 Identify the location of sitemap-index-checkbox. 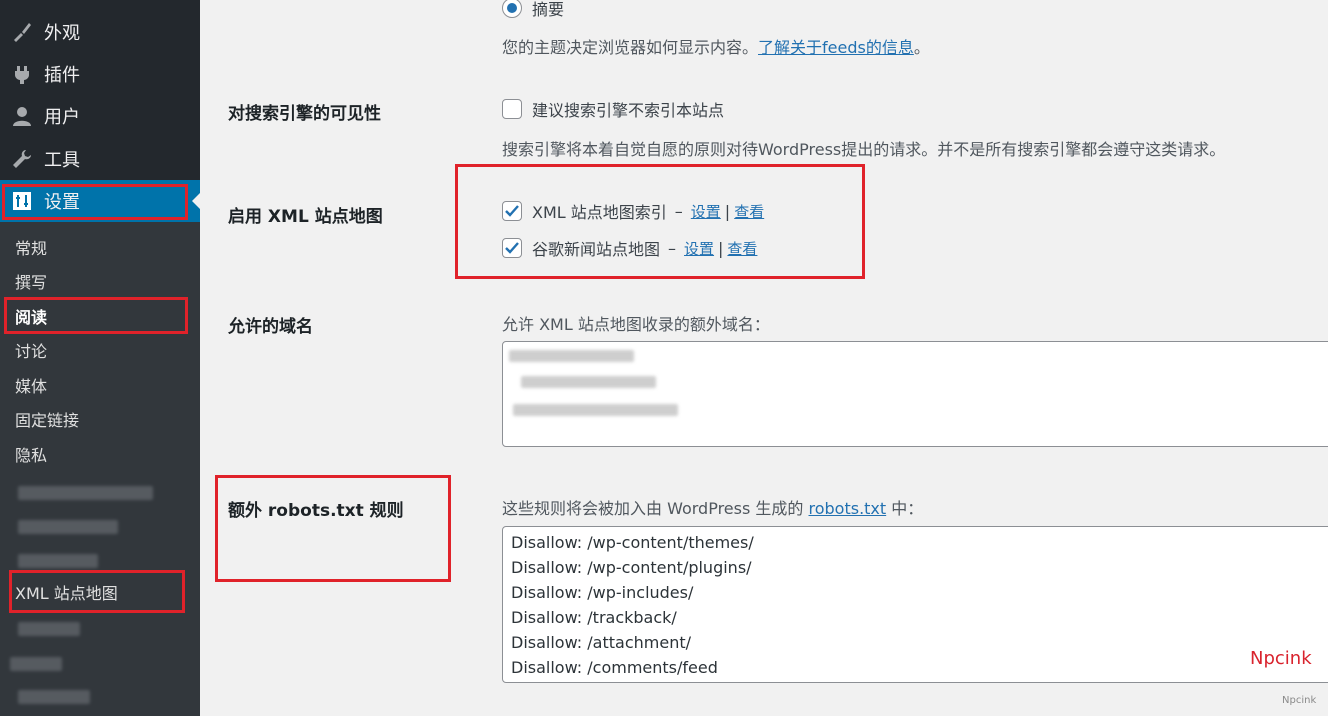
(512, 211).